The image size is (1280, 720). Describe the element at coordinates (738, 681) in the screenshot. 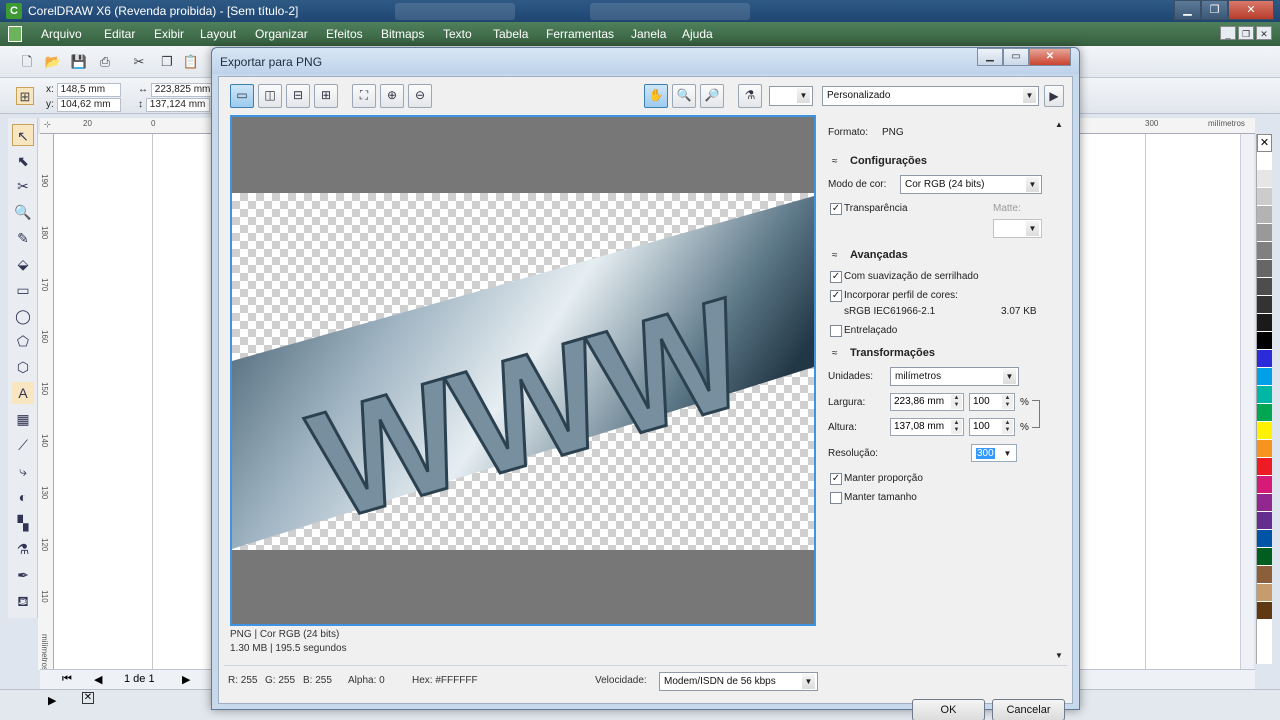

I see `speed-combo: Modem/ISDN de 56 kbps ▼` at that location.